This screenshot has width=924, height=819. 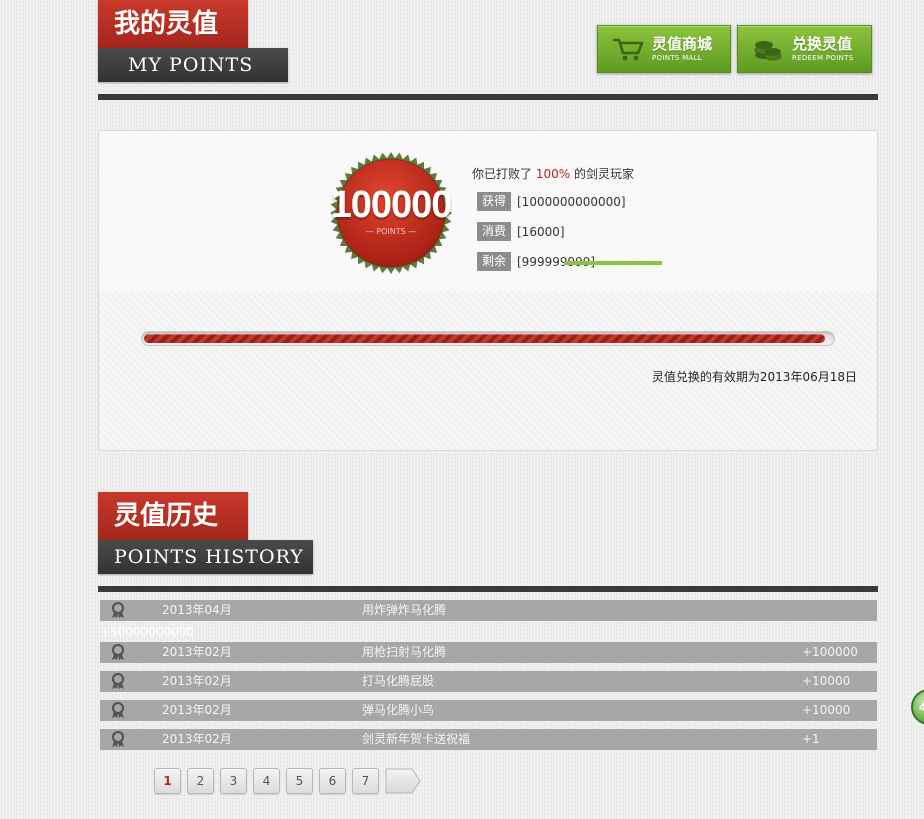 What do you see at coordinates (541, 231) in the screenshot?
I see `stat-spent-value: [16000]` at bounding box center [541, 231].